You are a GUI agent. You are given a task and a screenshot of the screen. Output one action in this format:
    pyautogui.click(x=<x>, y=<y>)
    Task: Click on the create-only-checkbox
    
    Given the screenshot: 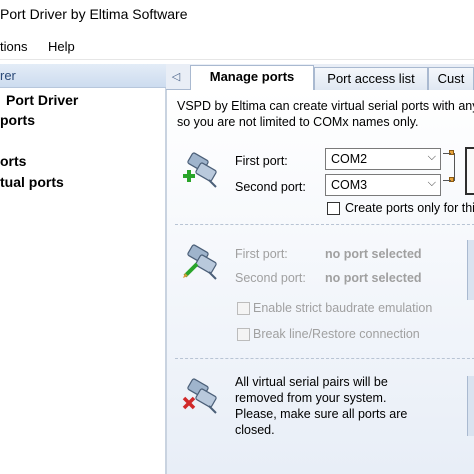 What is the action you would take?
    pyautogui.click(x=333, y=208)
    